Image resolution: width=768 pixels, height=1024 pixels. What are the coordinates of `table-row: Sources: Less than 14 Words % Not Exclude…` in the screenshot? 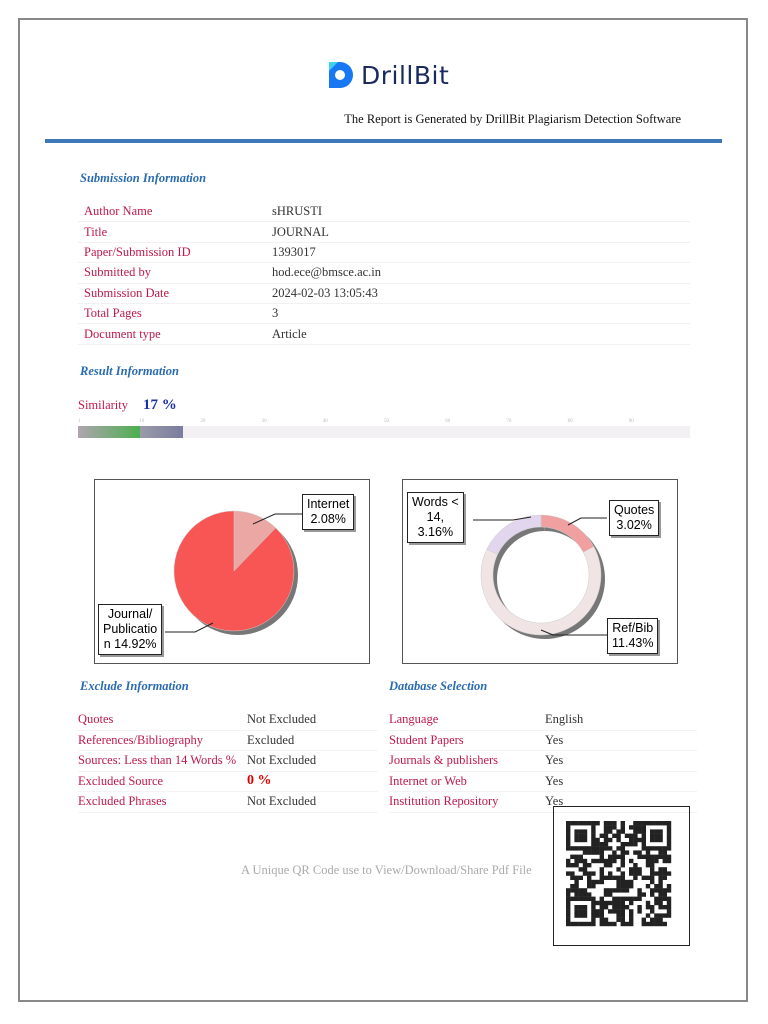 It's located at (228, 761).